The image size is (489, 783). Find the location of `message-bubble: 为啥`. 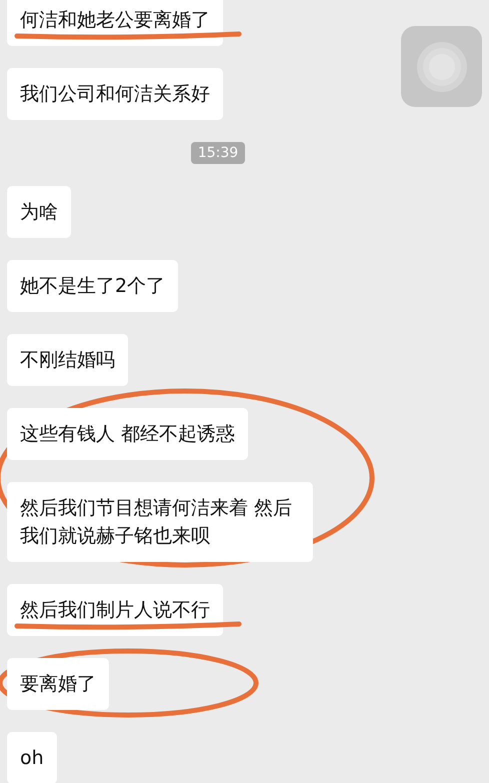

message-bubble: 为啥 is located at coordinates (39, 212).